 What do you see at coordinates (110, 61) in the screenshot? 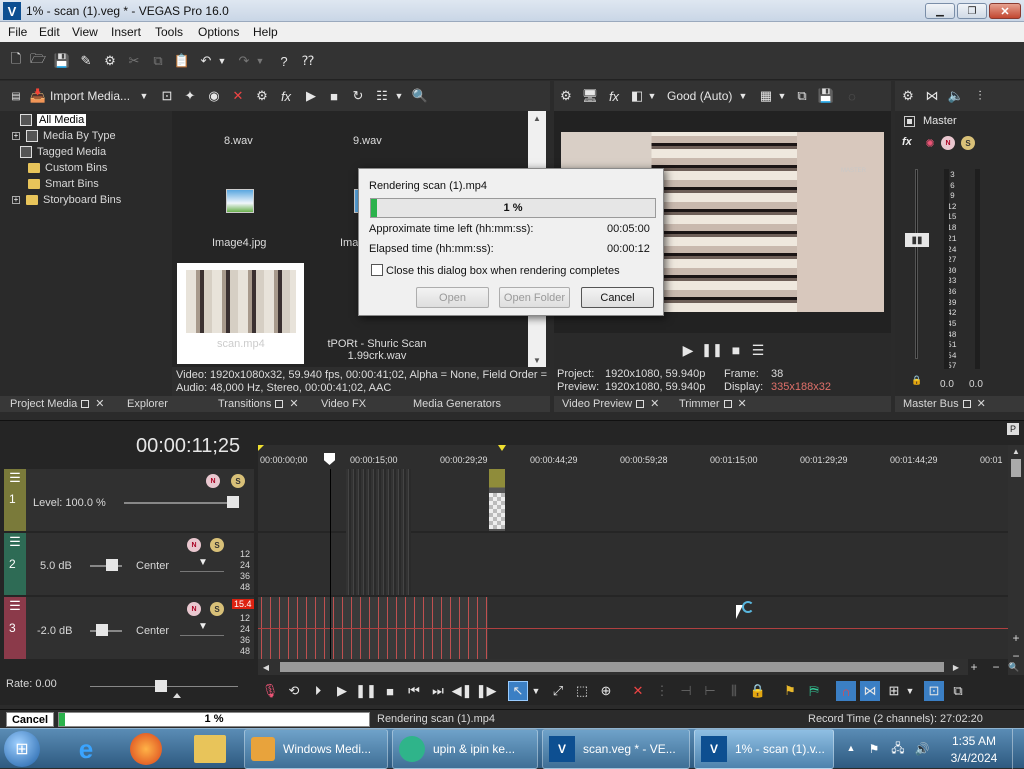
I see `properties-gear-icon: ⚙` at bounding box center [110, 61].